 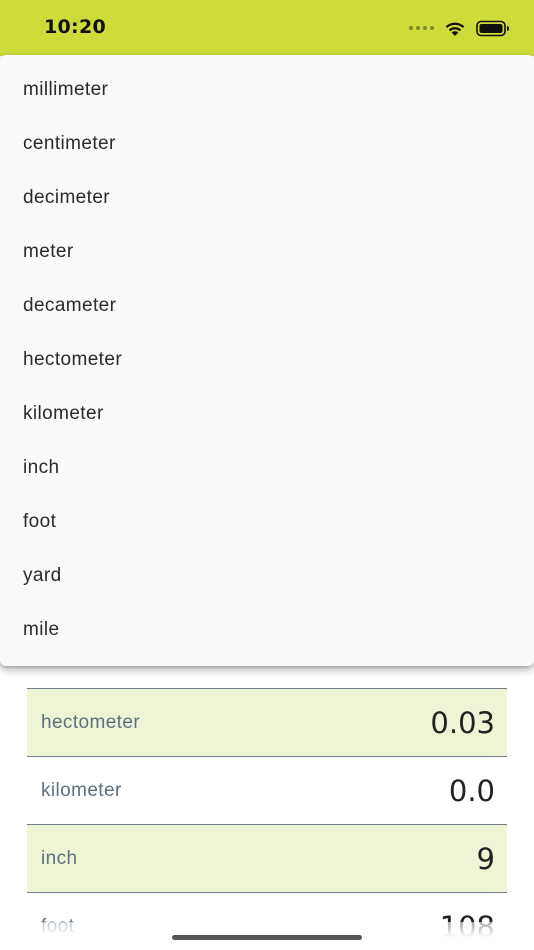 I want to click on wifi-icon, so click(x=455, y=29).